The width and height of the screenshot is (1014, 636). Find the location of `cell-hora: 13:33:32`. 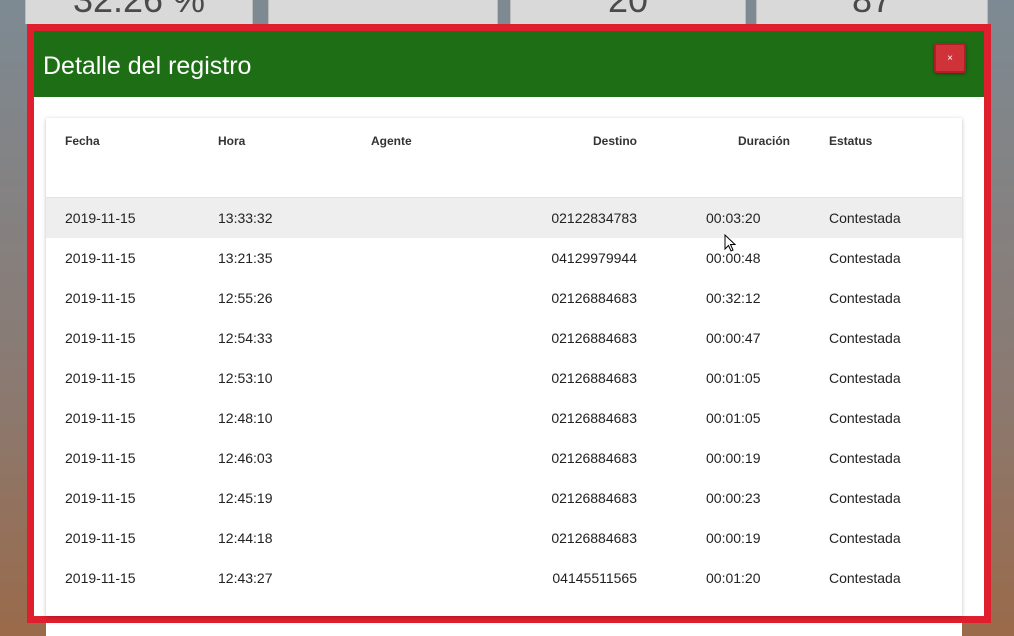

cell-hora: 13:33:32 is located at coordinates (245, 218).